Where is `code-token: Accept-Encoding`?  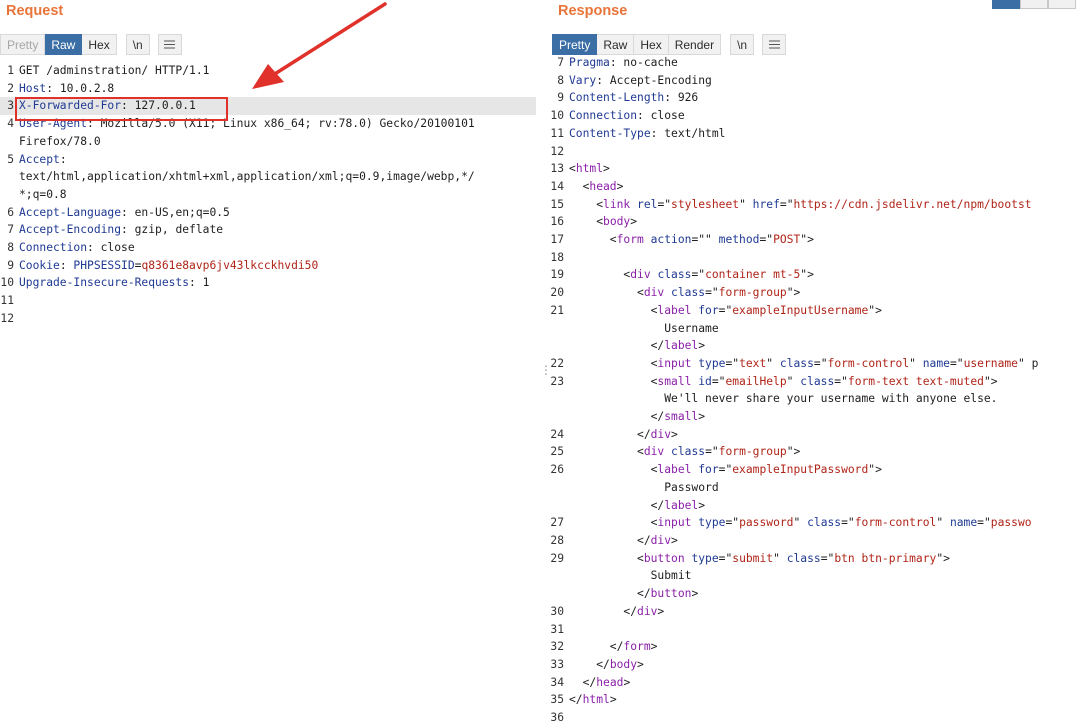
code-token: Accept-Encoding is located at coordinates (70, 230).